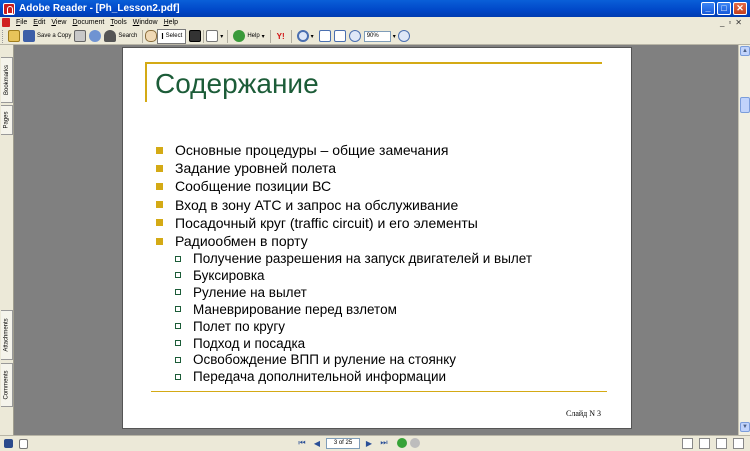 The image size is (750, 451). I want to click on menu-edit: Edit, so click(39, 22).